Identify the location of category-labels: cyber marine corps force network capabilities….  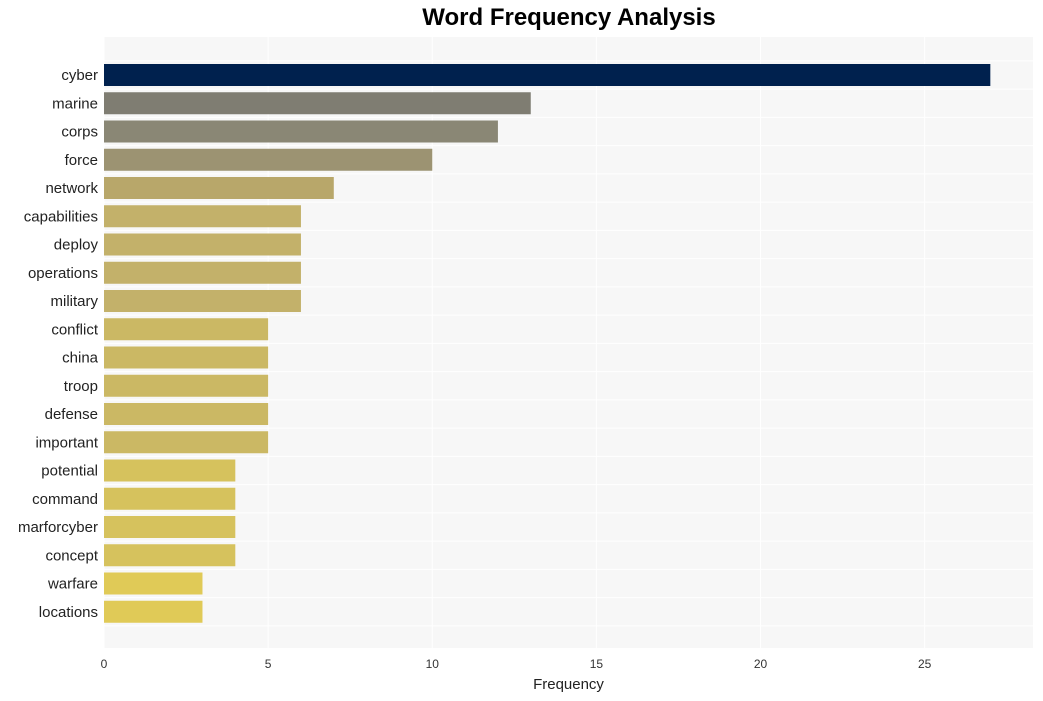
(58, 344).